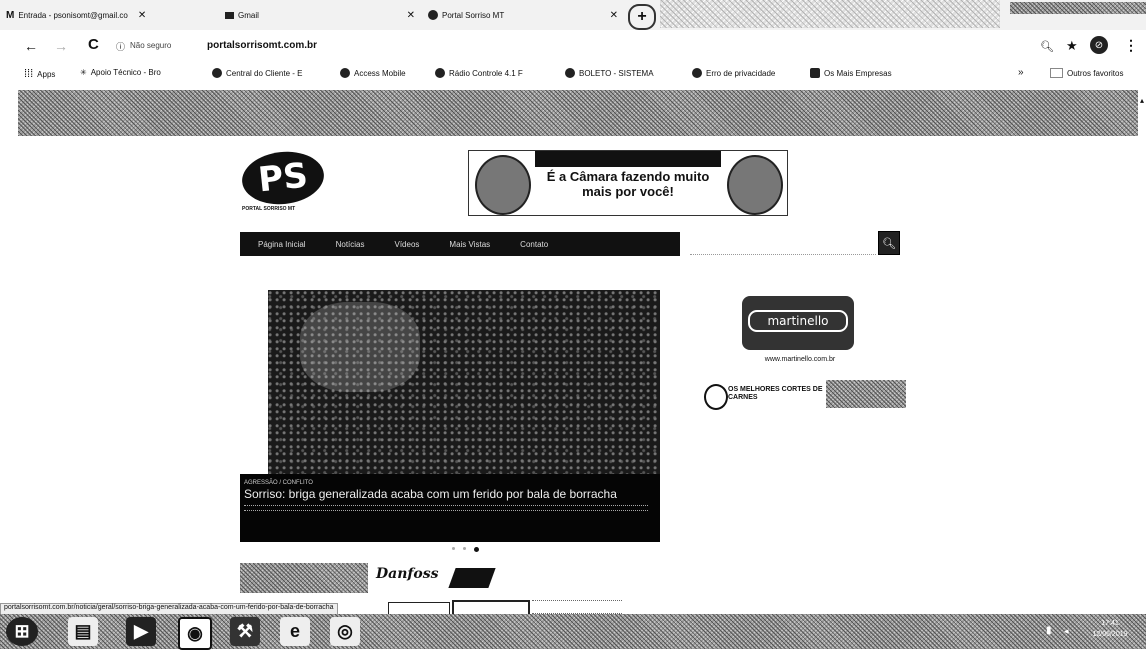  I want to click on tab-label: Gmail, so click(248, 15).